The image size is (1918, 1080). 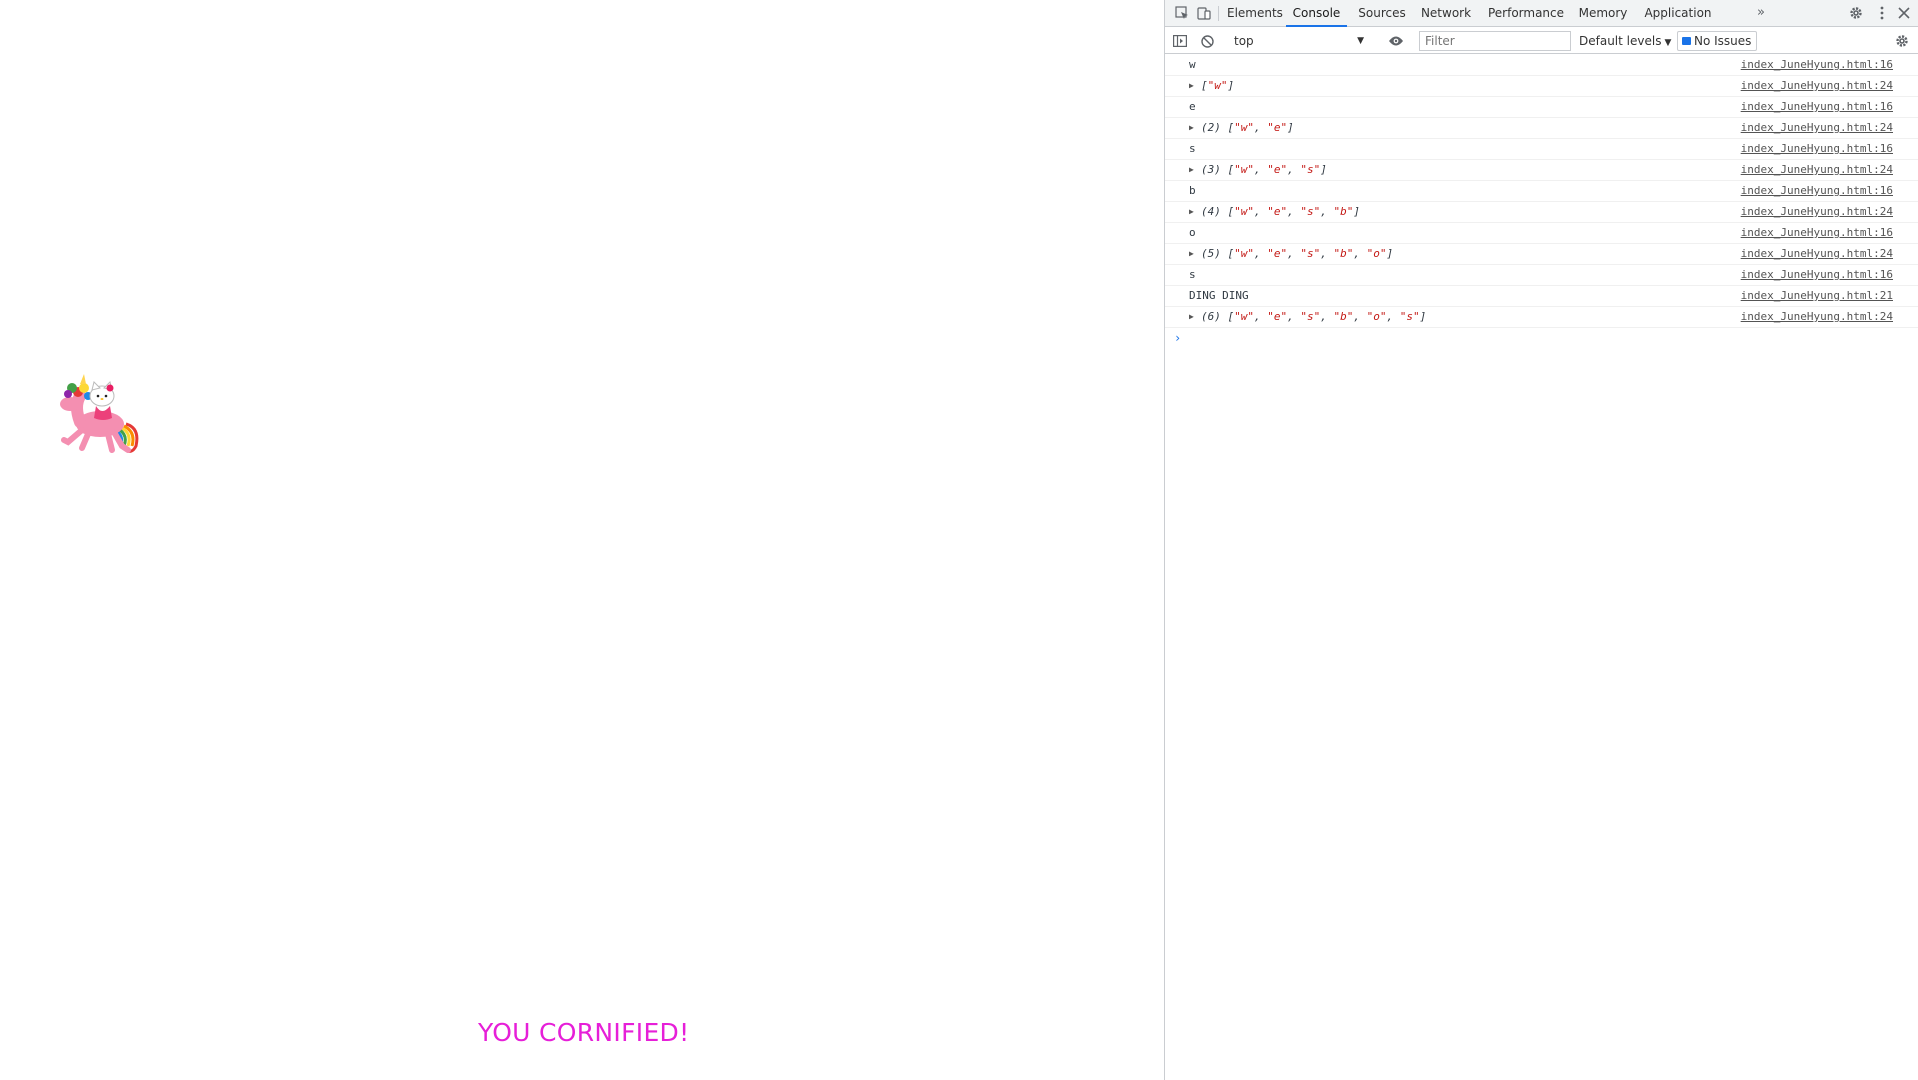 What do you see at coordinates (1219, 295) in the screenshot?
I see `console-message: DING DING` at bounding box center [1219, 295].